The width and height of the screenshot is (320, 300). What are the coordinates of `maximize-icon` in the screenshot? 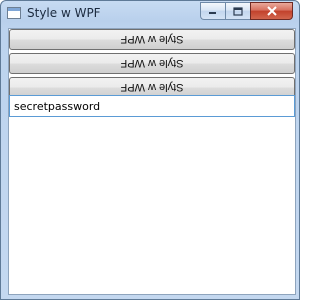 It's located at (238, 11).